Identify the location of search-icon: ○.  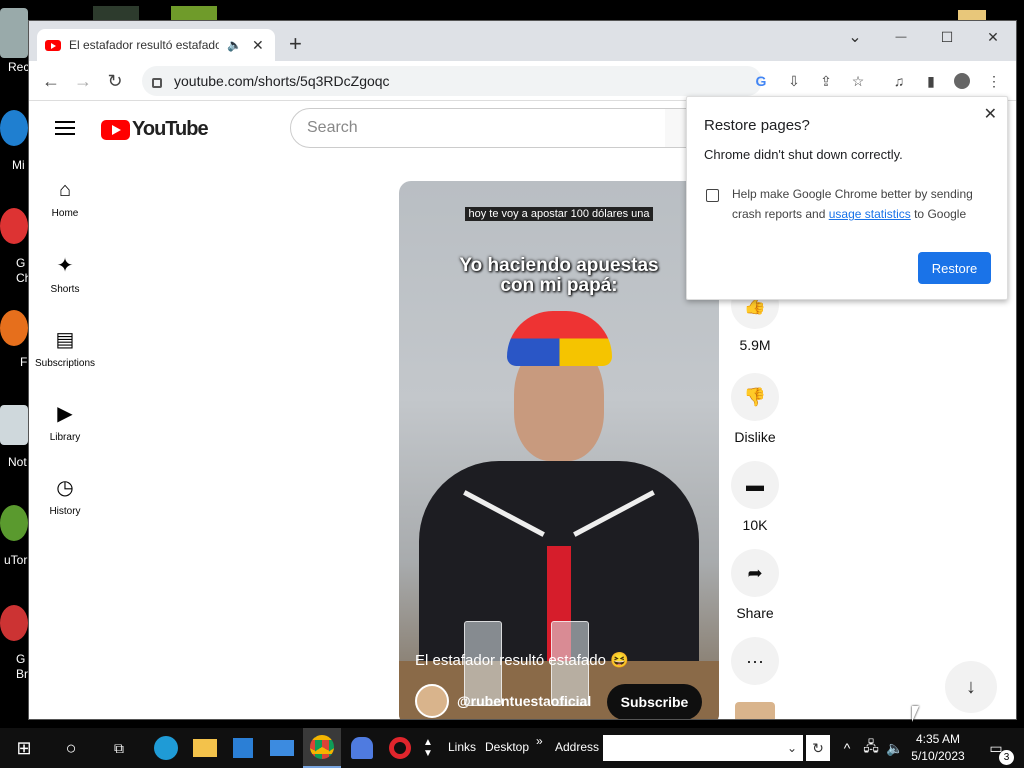
(71, 748).